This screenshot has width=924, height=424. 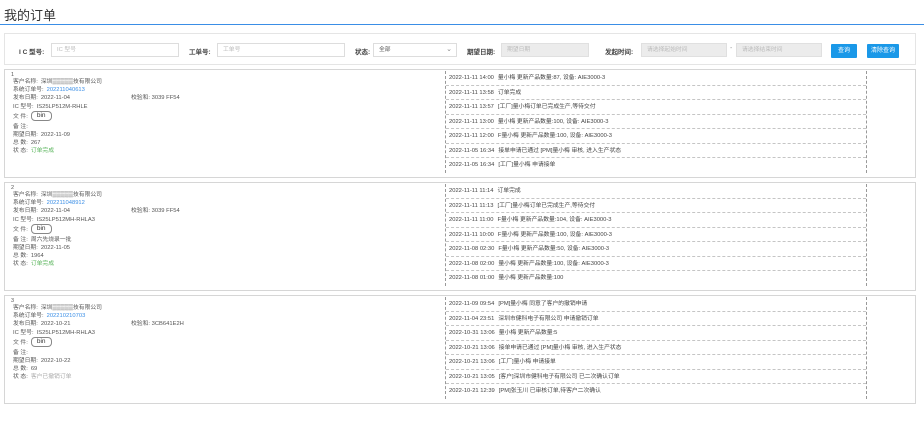 What do you see at coordinates (543, 304) in the screenshot?
I see `log-text: [PM]量小梅 同意了客户的撤销申请` at bounding box center [543, 304].